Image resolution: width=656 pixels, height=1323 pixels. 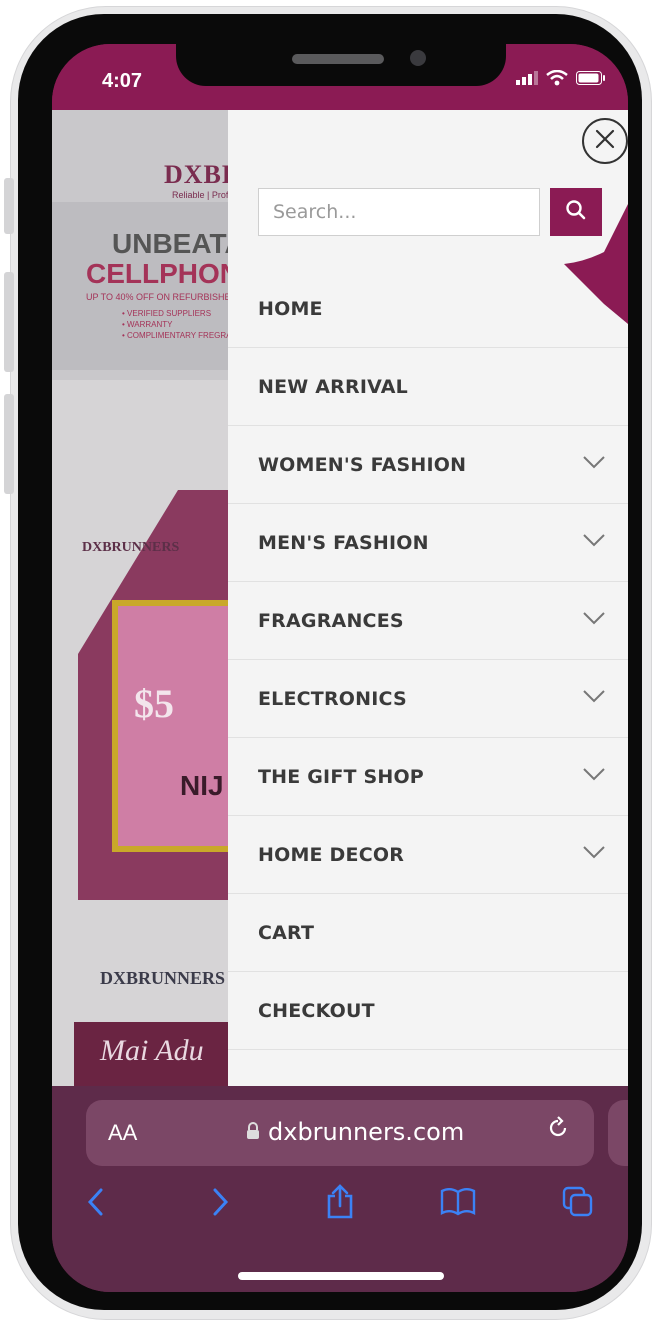 I want to click on next-tab-preview, so click(x=618, y=1133).